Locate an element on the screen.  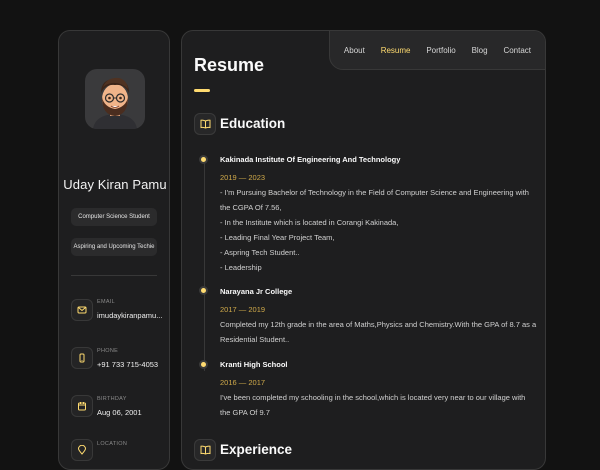
page-title: Resume is located at coordinates (229, 65).